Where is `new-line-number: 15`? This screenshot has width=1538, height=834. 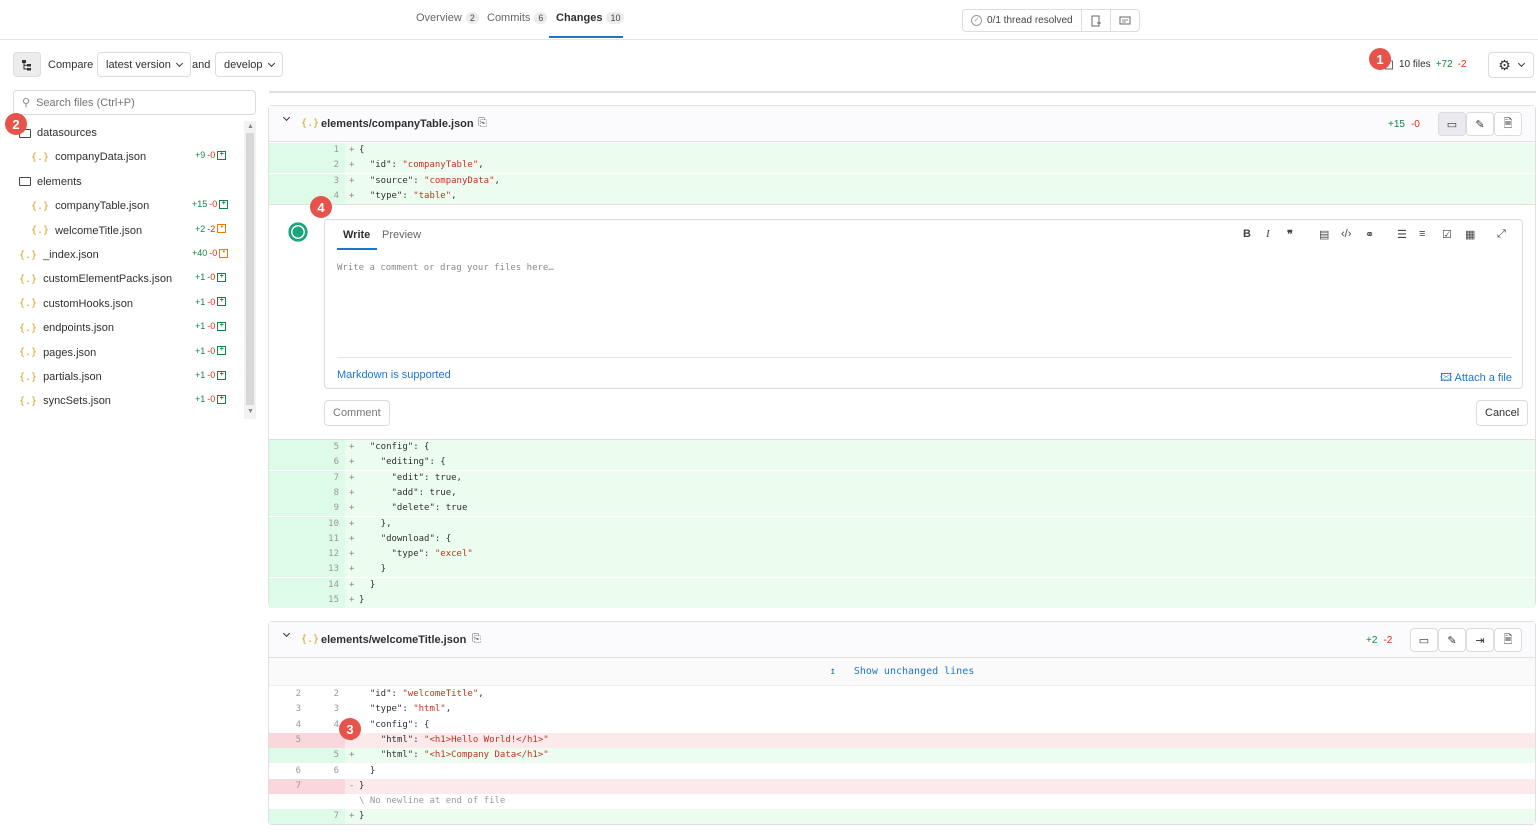
new-line-number: 15 is located at coordinates (326, 600).